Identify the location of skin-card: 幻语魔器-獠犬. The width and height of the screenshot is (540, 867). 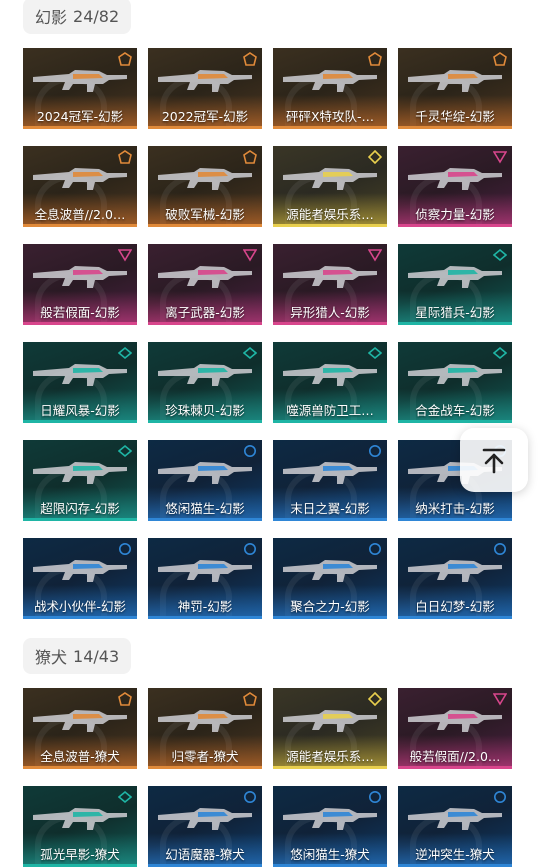
(205, 826).